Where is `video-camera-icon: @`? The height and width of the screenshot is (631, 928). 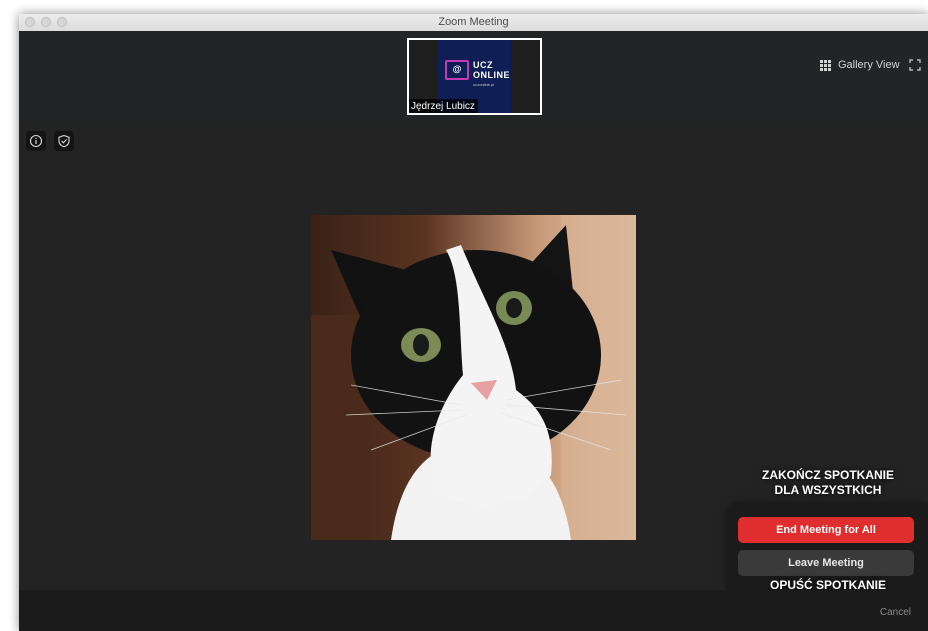 video-camera-icon: @ is located at coordinates (457, 70).